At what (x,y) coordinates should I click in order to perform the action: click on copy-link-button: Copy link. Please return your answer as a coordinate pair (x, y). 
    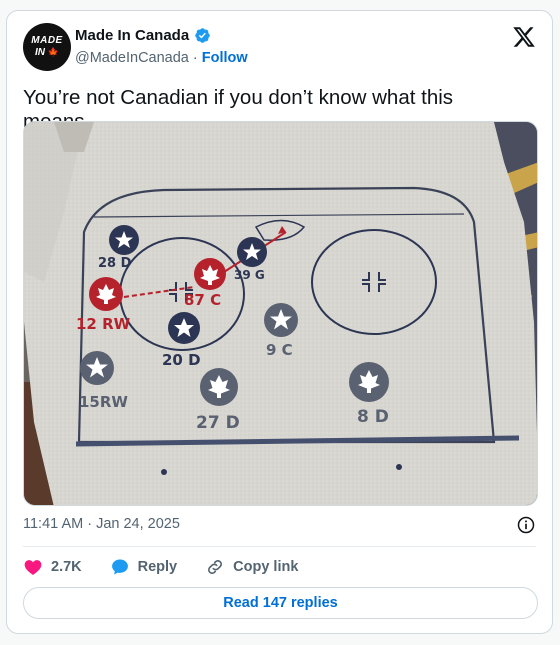
    Looking at the image, I should click on (251, 567).